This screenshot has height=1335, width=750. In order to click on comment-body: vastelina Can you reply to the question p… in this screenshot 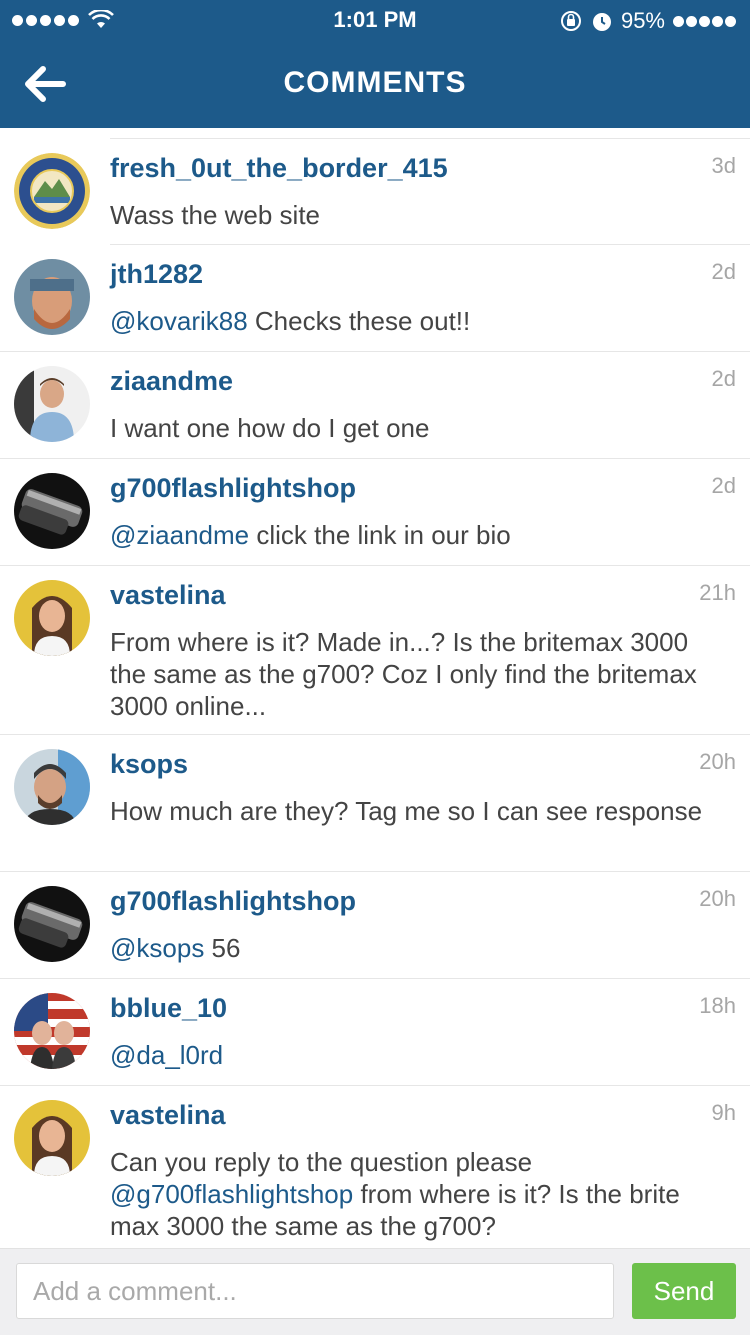, I will do `click(423, 1170)`.